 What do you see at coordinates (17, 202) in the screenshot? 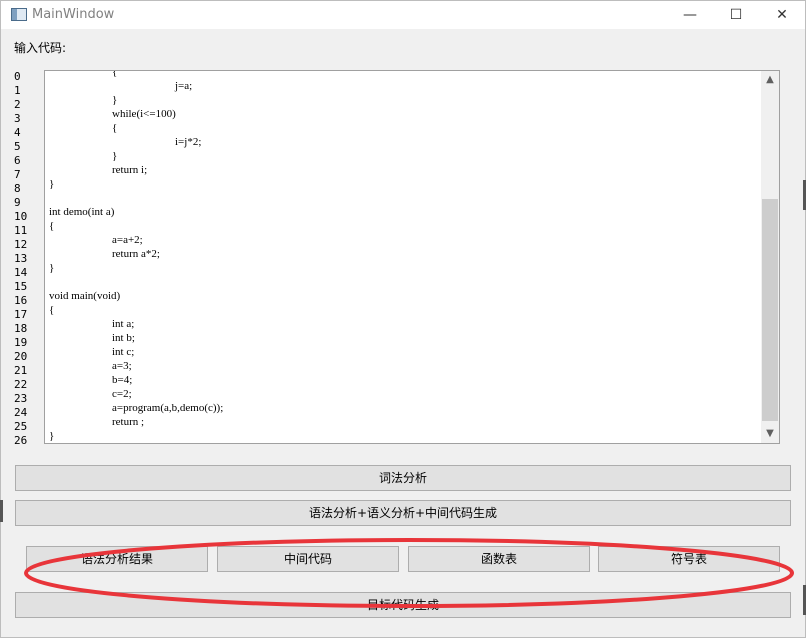
I see `line-number: 9` at bounding box center [17, 202].